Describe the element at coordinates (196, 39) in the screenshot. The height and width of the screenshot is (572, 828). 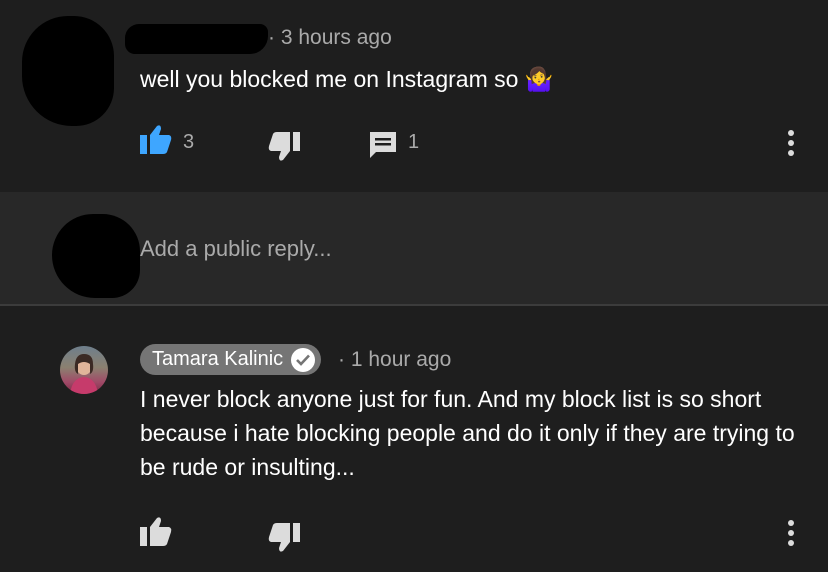
I see `redacted-username` at that location.